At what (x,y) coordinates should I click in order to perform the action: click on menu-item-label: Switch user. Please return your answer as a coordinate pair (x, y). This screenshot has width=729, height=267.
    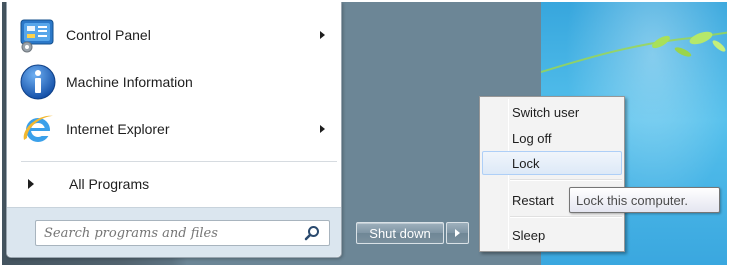
    Looking at the image, I should click on (546, 112).